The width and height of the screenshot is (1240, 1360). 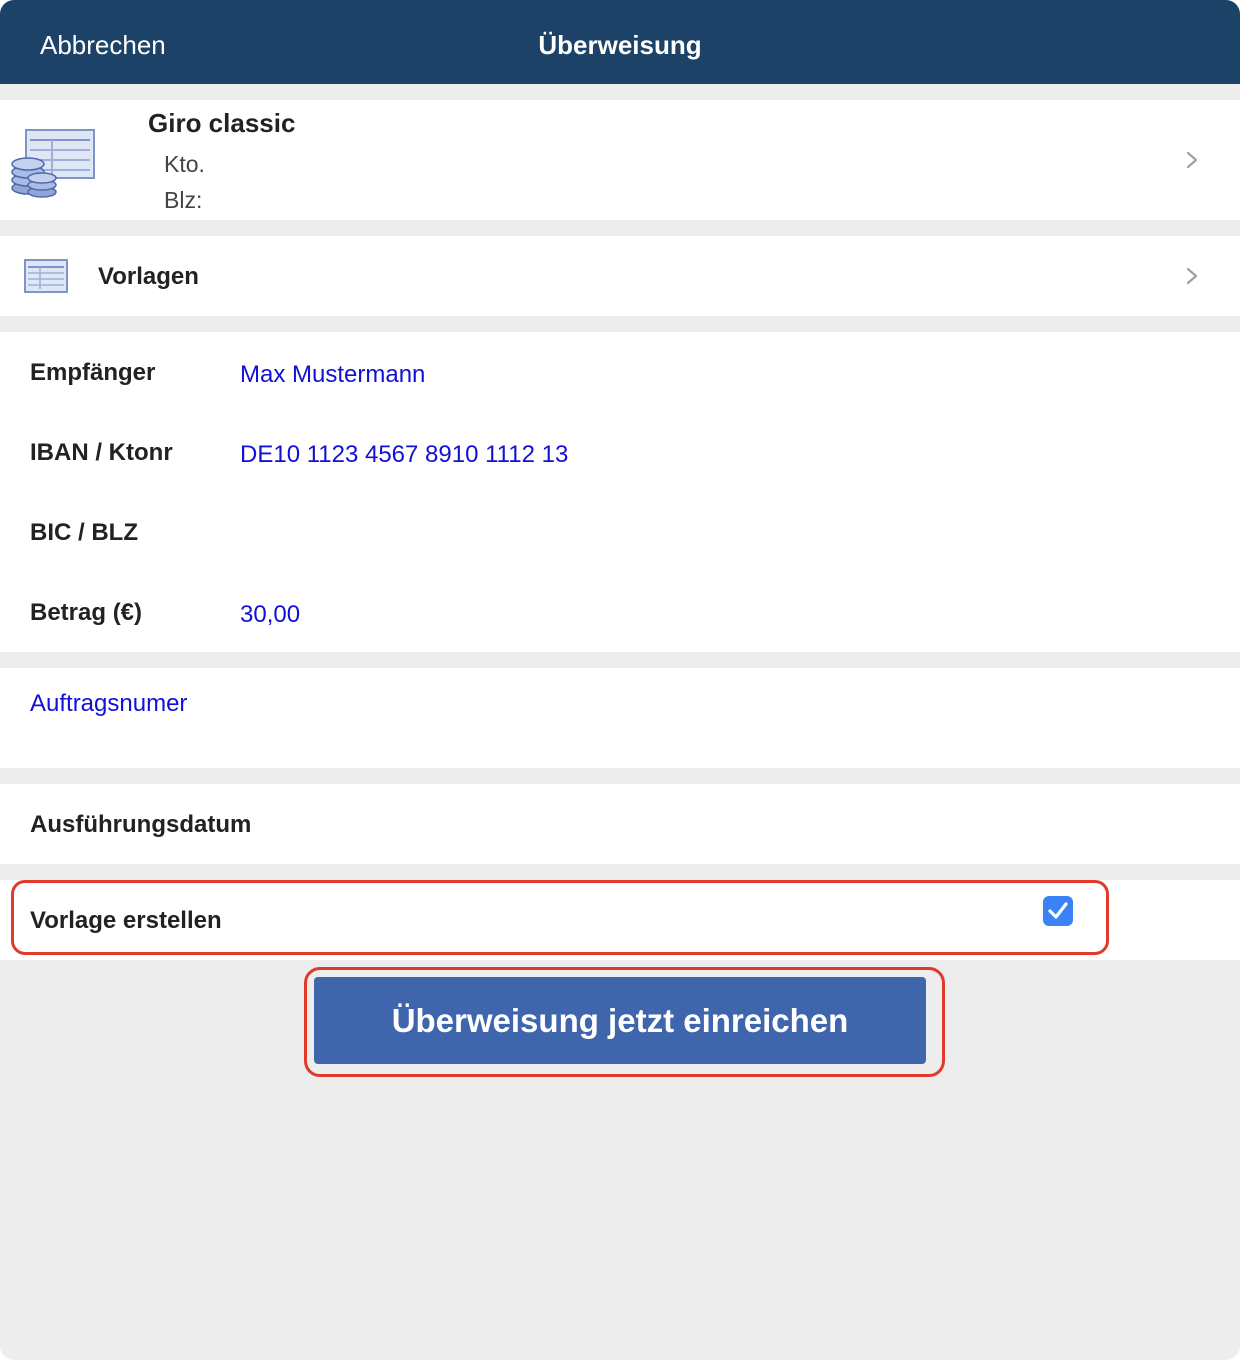 I want to click on recipient-field: Max Mustermann, so click(x=332, y=375).